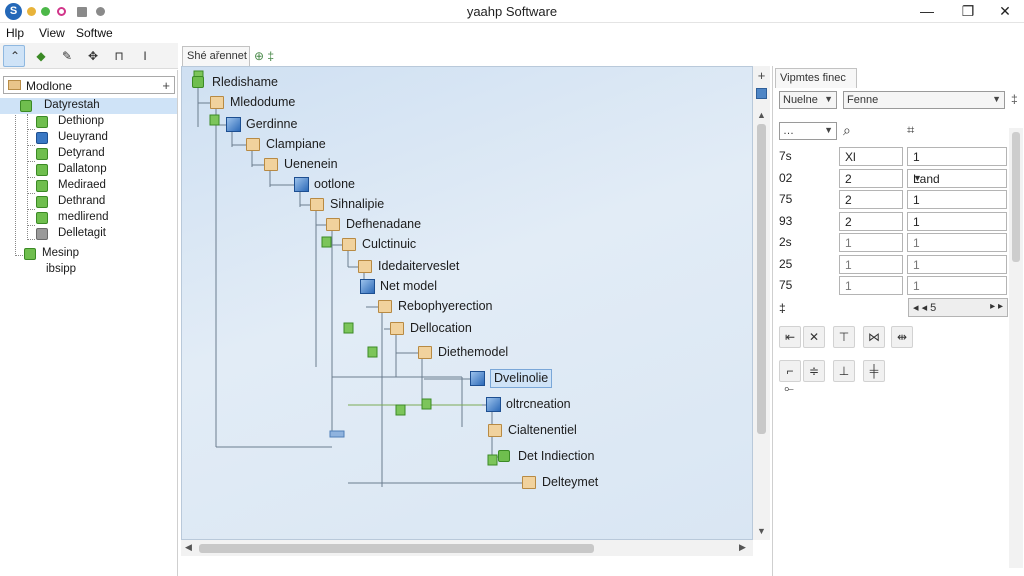  What do you see at coordinates (52, 33) in the screenshot?
I see `menu-view: View` at bounding box center [52, 33].